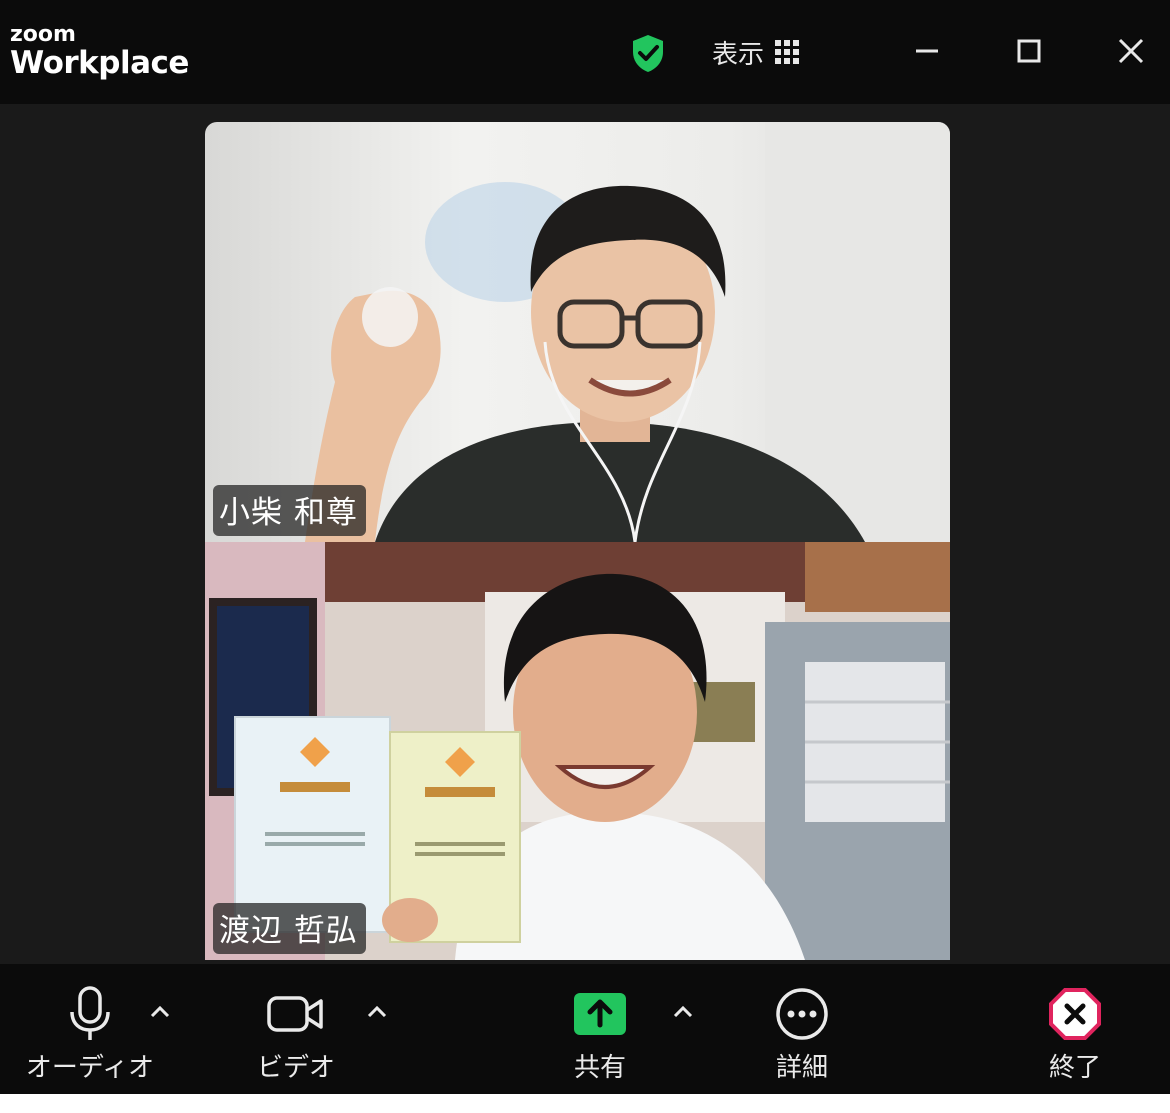 The height and width of the screenshot is (1113, 1170). I want to click on end-meeting-icon, so click(1075, 1013).